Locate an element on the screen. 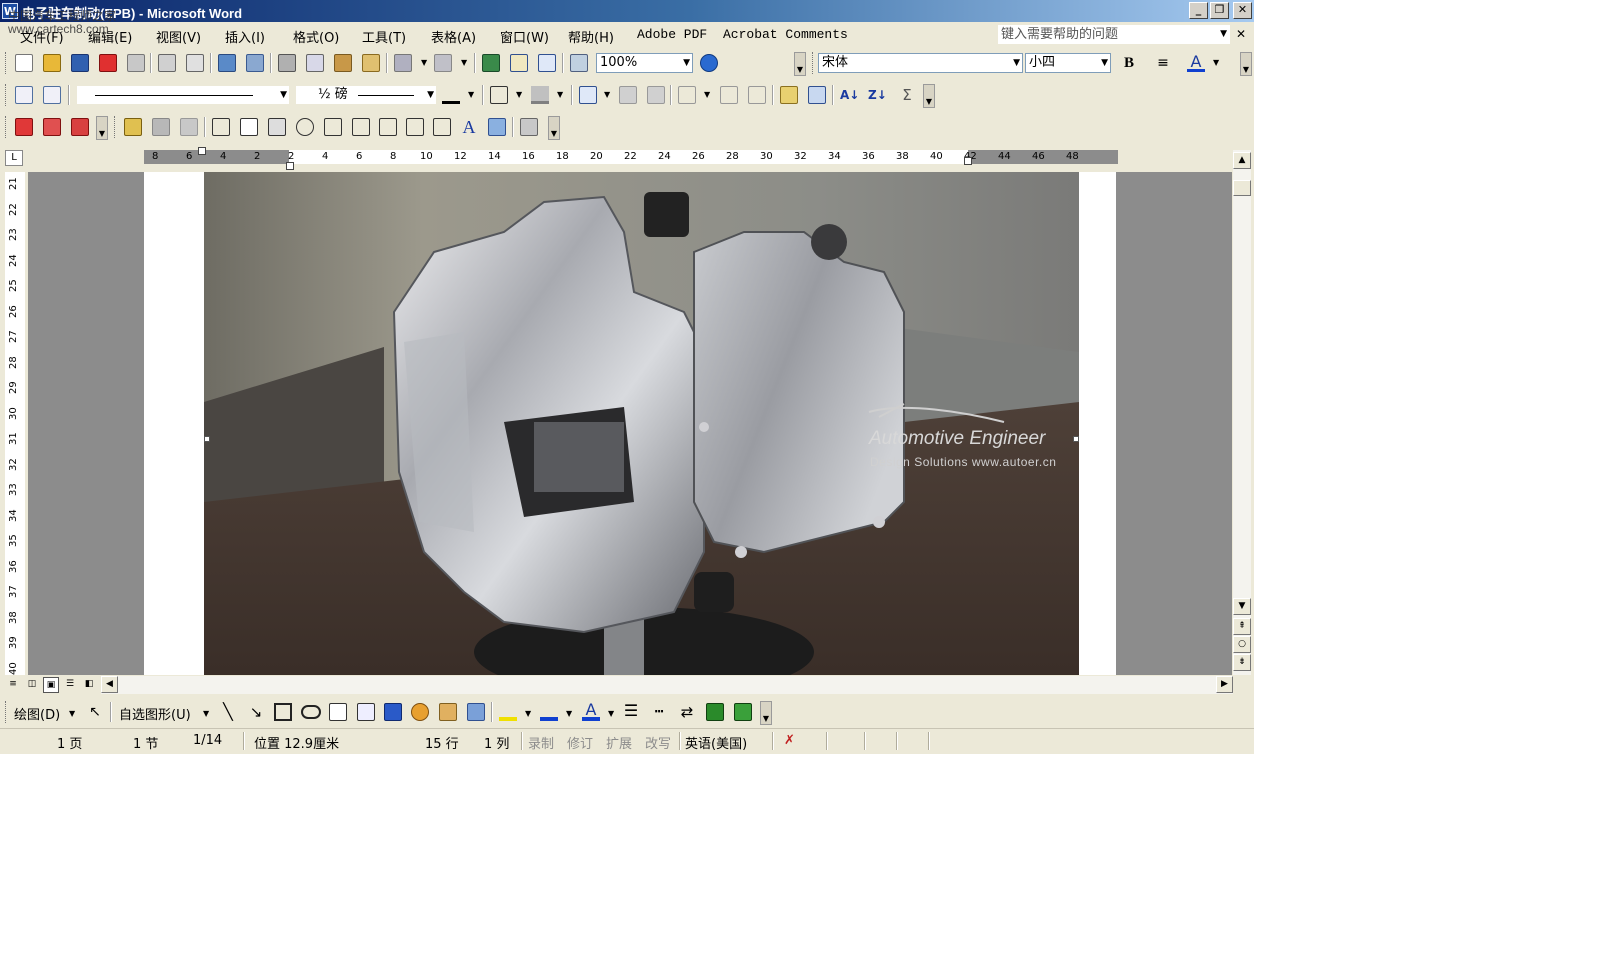 The image size is (1600, 963). print-icon is located at coordinates (167, 63).